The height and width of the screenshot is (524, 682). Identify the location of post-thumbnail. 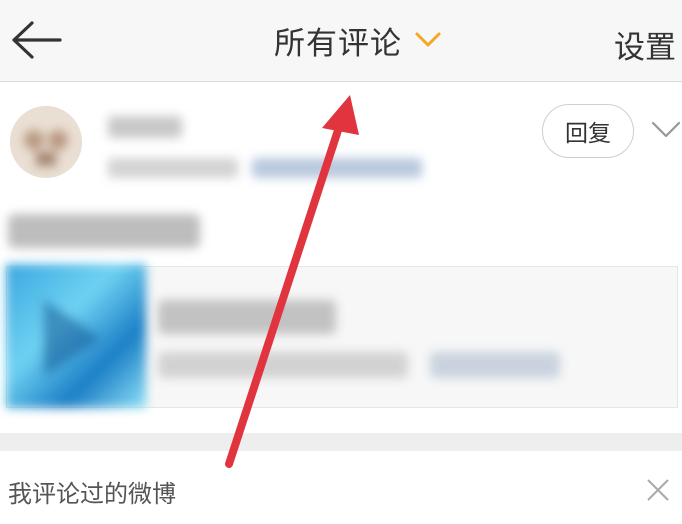
(76, 336).